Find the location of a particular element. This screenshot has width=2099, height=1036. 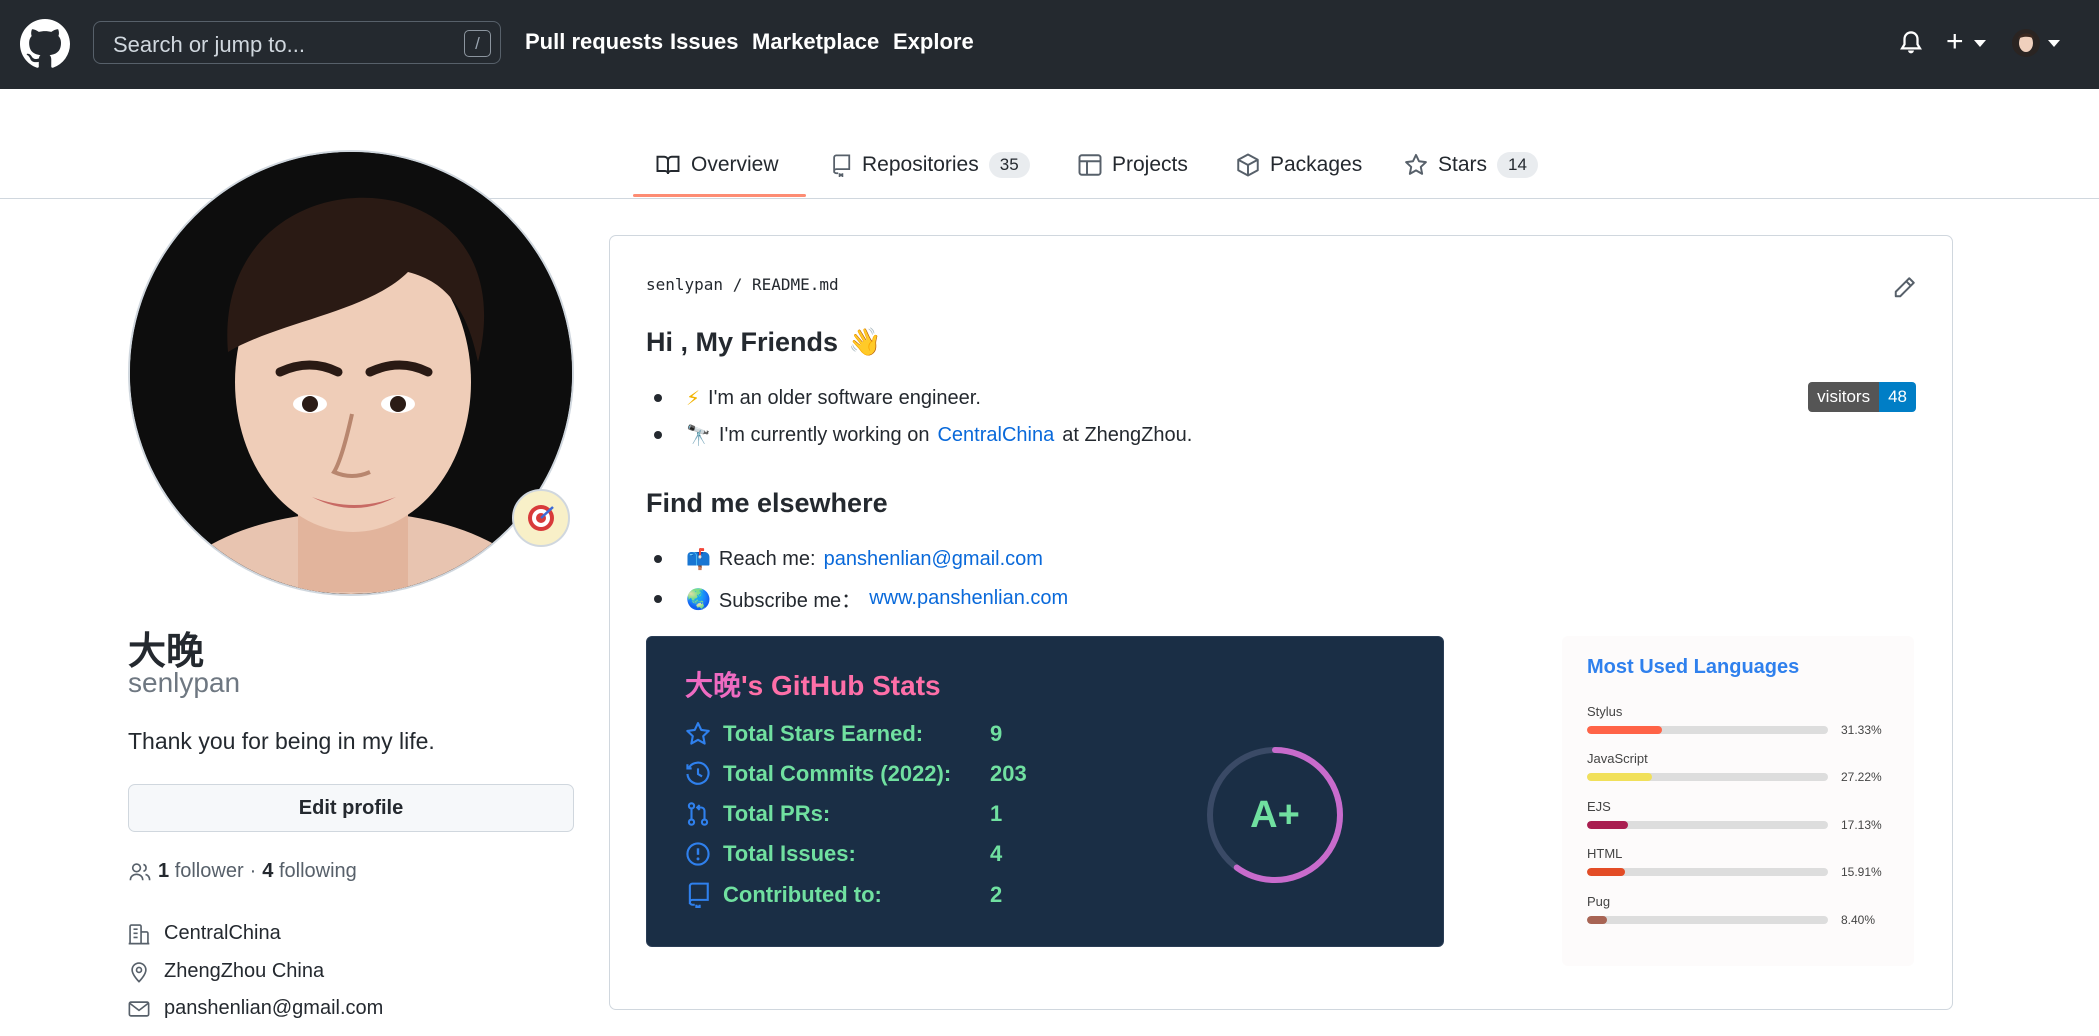

stars-count-badge: 14 is located at coordinates (1517, 165).